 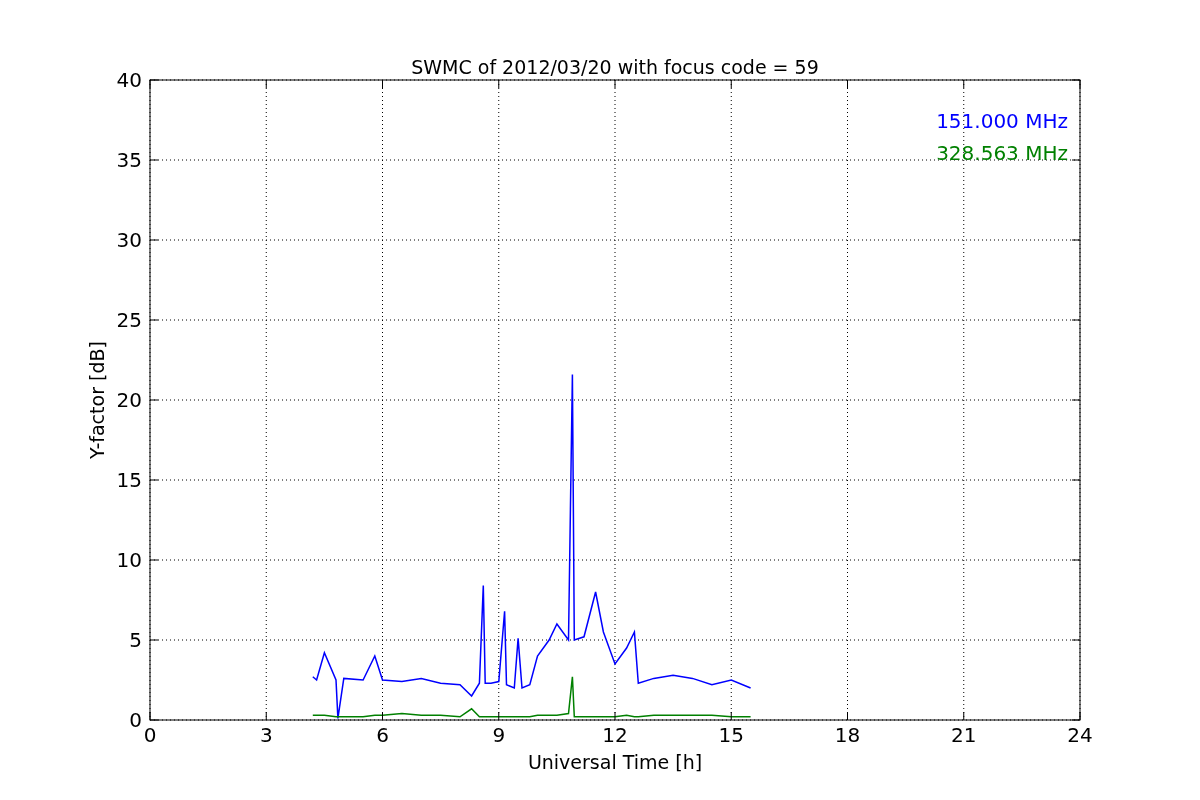 What do you see at coordinates (964, 735) in the screenshot?
I see `x-tick-label: 21` at bounding box center [964, 735].